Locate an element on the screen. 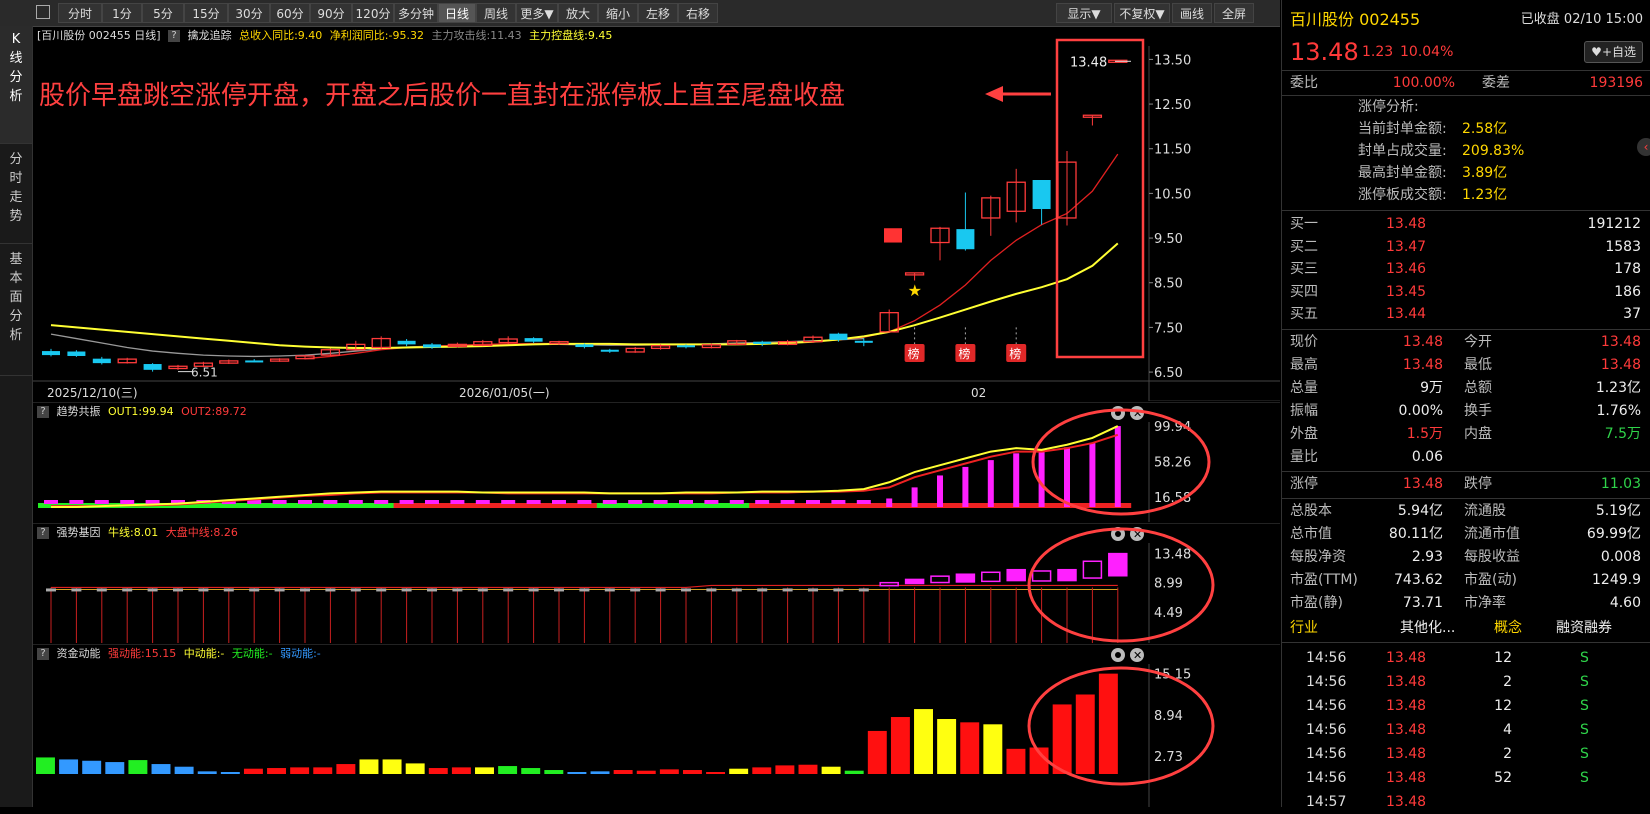  stat-label: 最低 is located at coordinates (1478, 365).